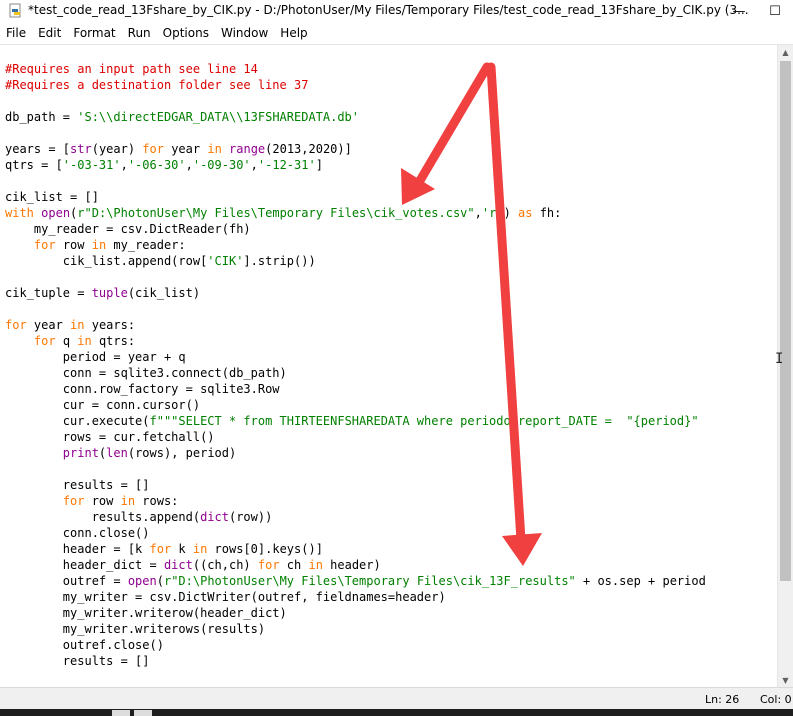 This screenshot has width=793, height=716. Describe the element at coordinates (182, 453) in the screenshot. I see `code-token: (rows), period)` at that location.